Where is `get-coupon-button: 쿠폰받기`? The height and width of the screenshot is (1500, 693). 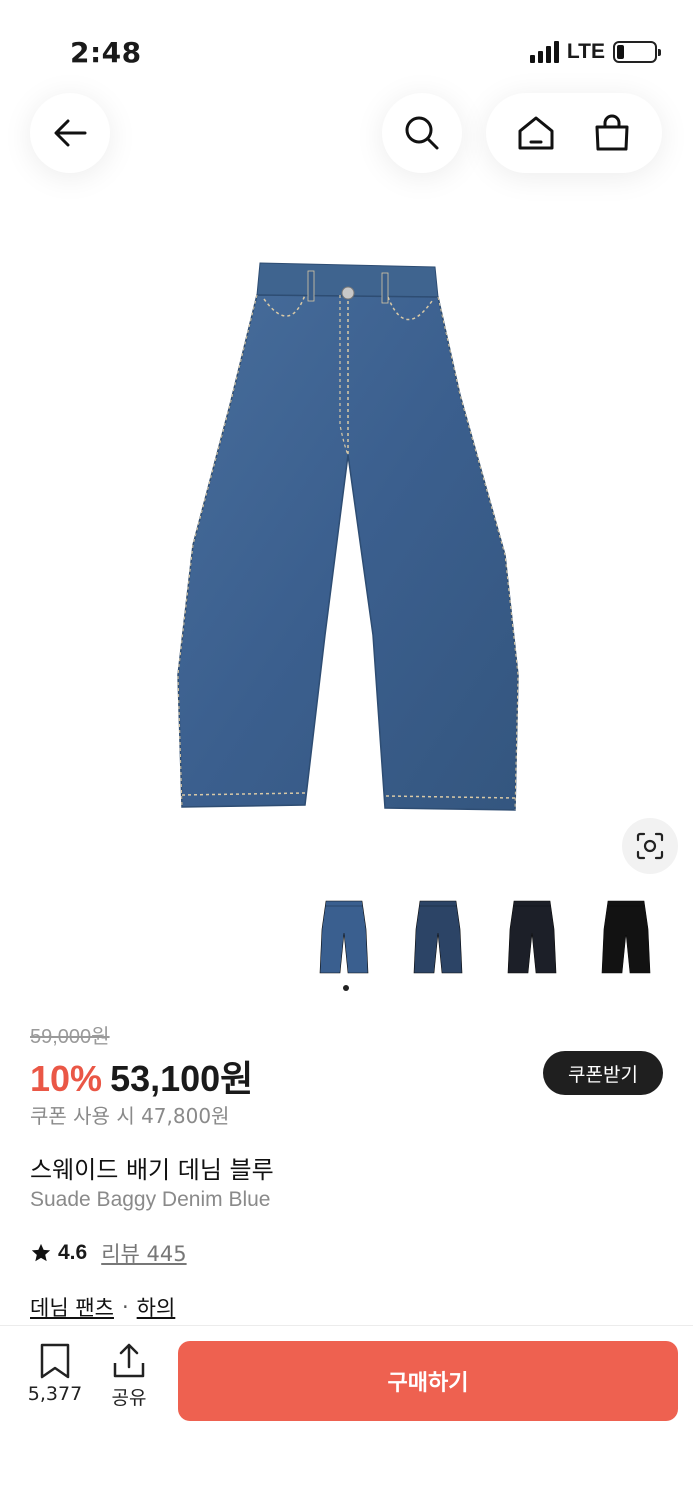
get-coupon-button: 쿠폰받기 is located at coordinates (603, 1073).